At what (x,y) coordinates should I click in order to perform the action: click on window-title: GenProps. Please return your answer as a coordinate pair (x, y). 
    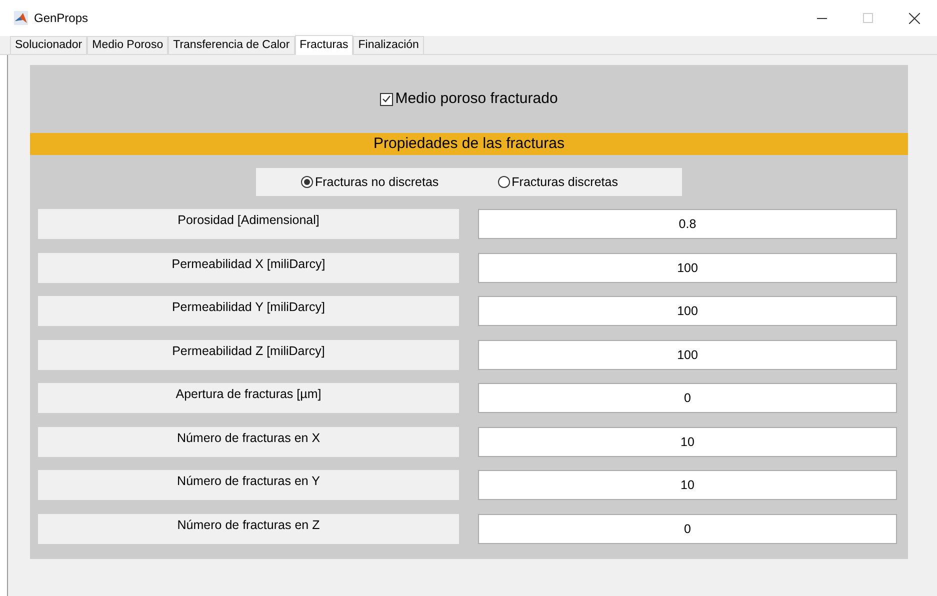
    Looking at the image, I should click on (61, 18).